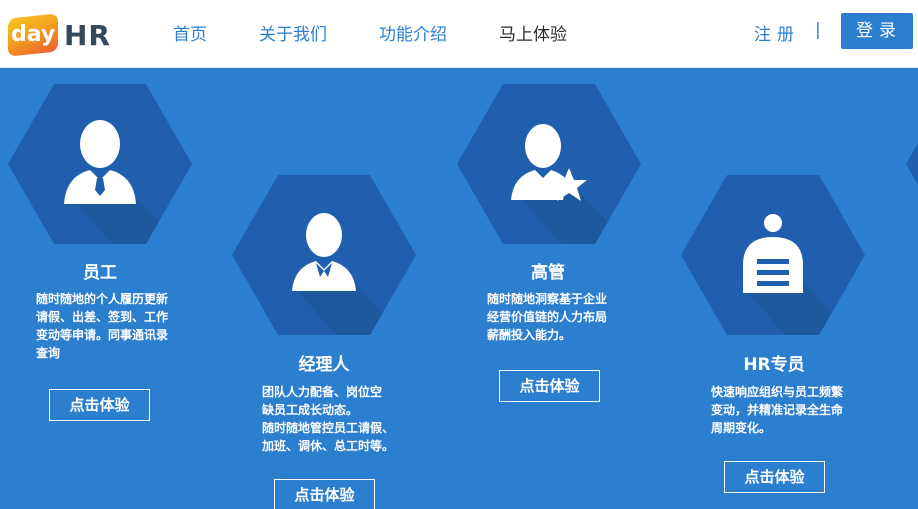 The image size is (918, 509). I want to click on card-title-executive: 高管, so click(548, 273).